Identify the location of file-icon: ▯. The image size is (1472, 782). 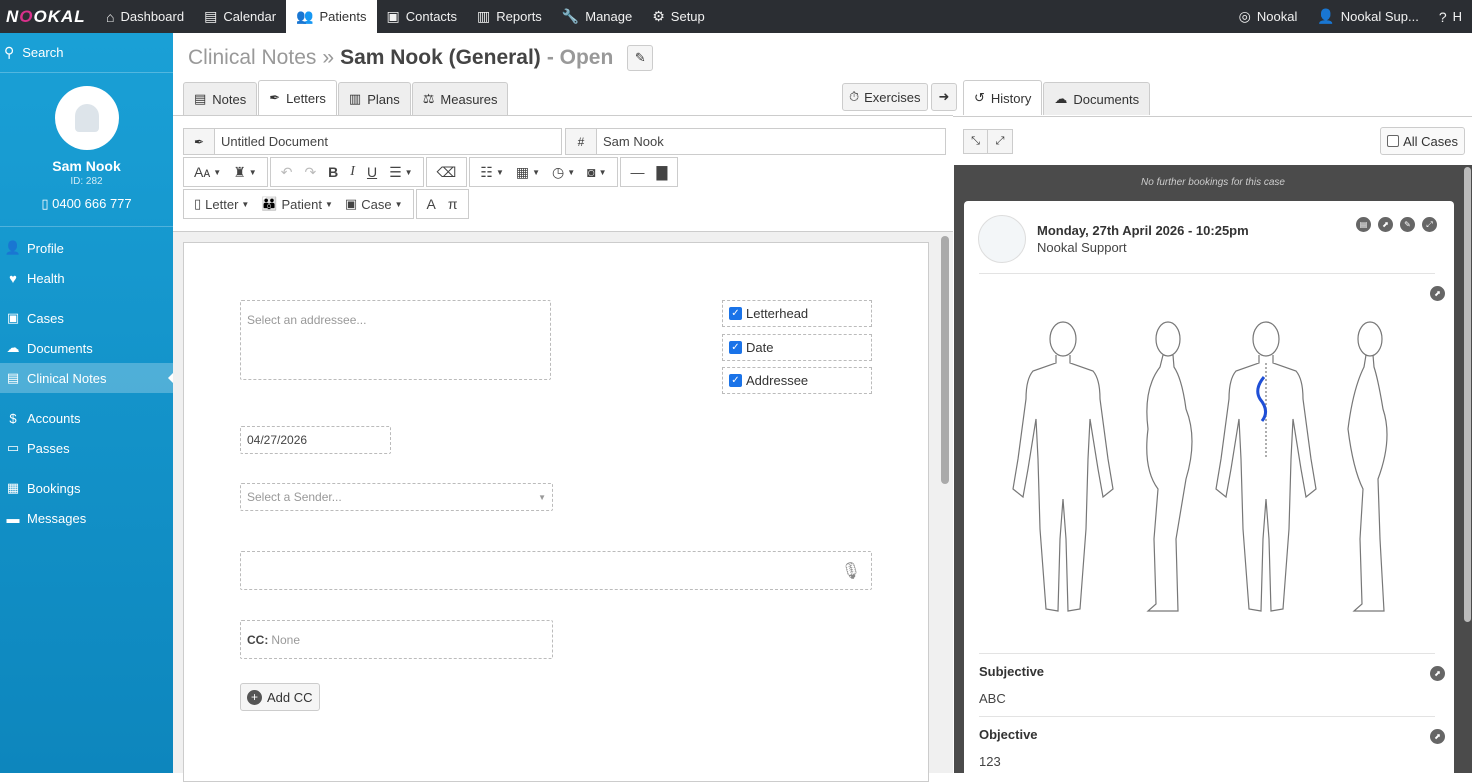
(198, 203).